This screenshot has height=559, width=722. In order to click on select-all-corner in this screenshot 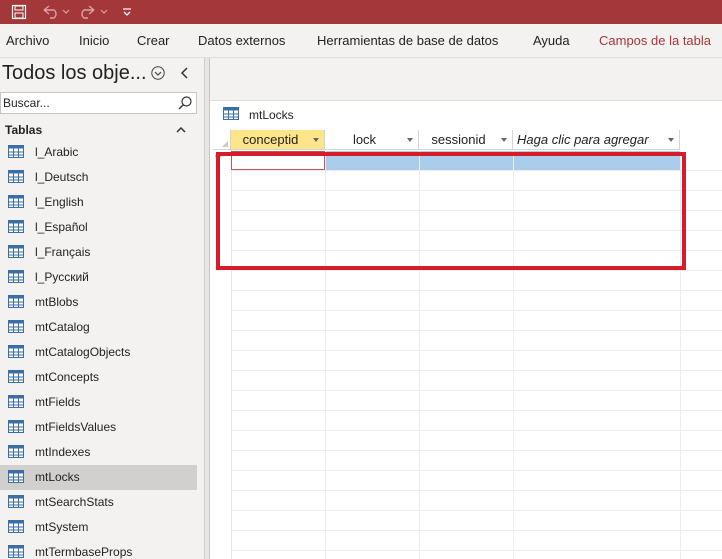, I will do `click(222, 140)`.